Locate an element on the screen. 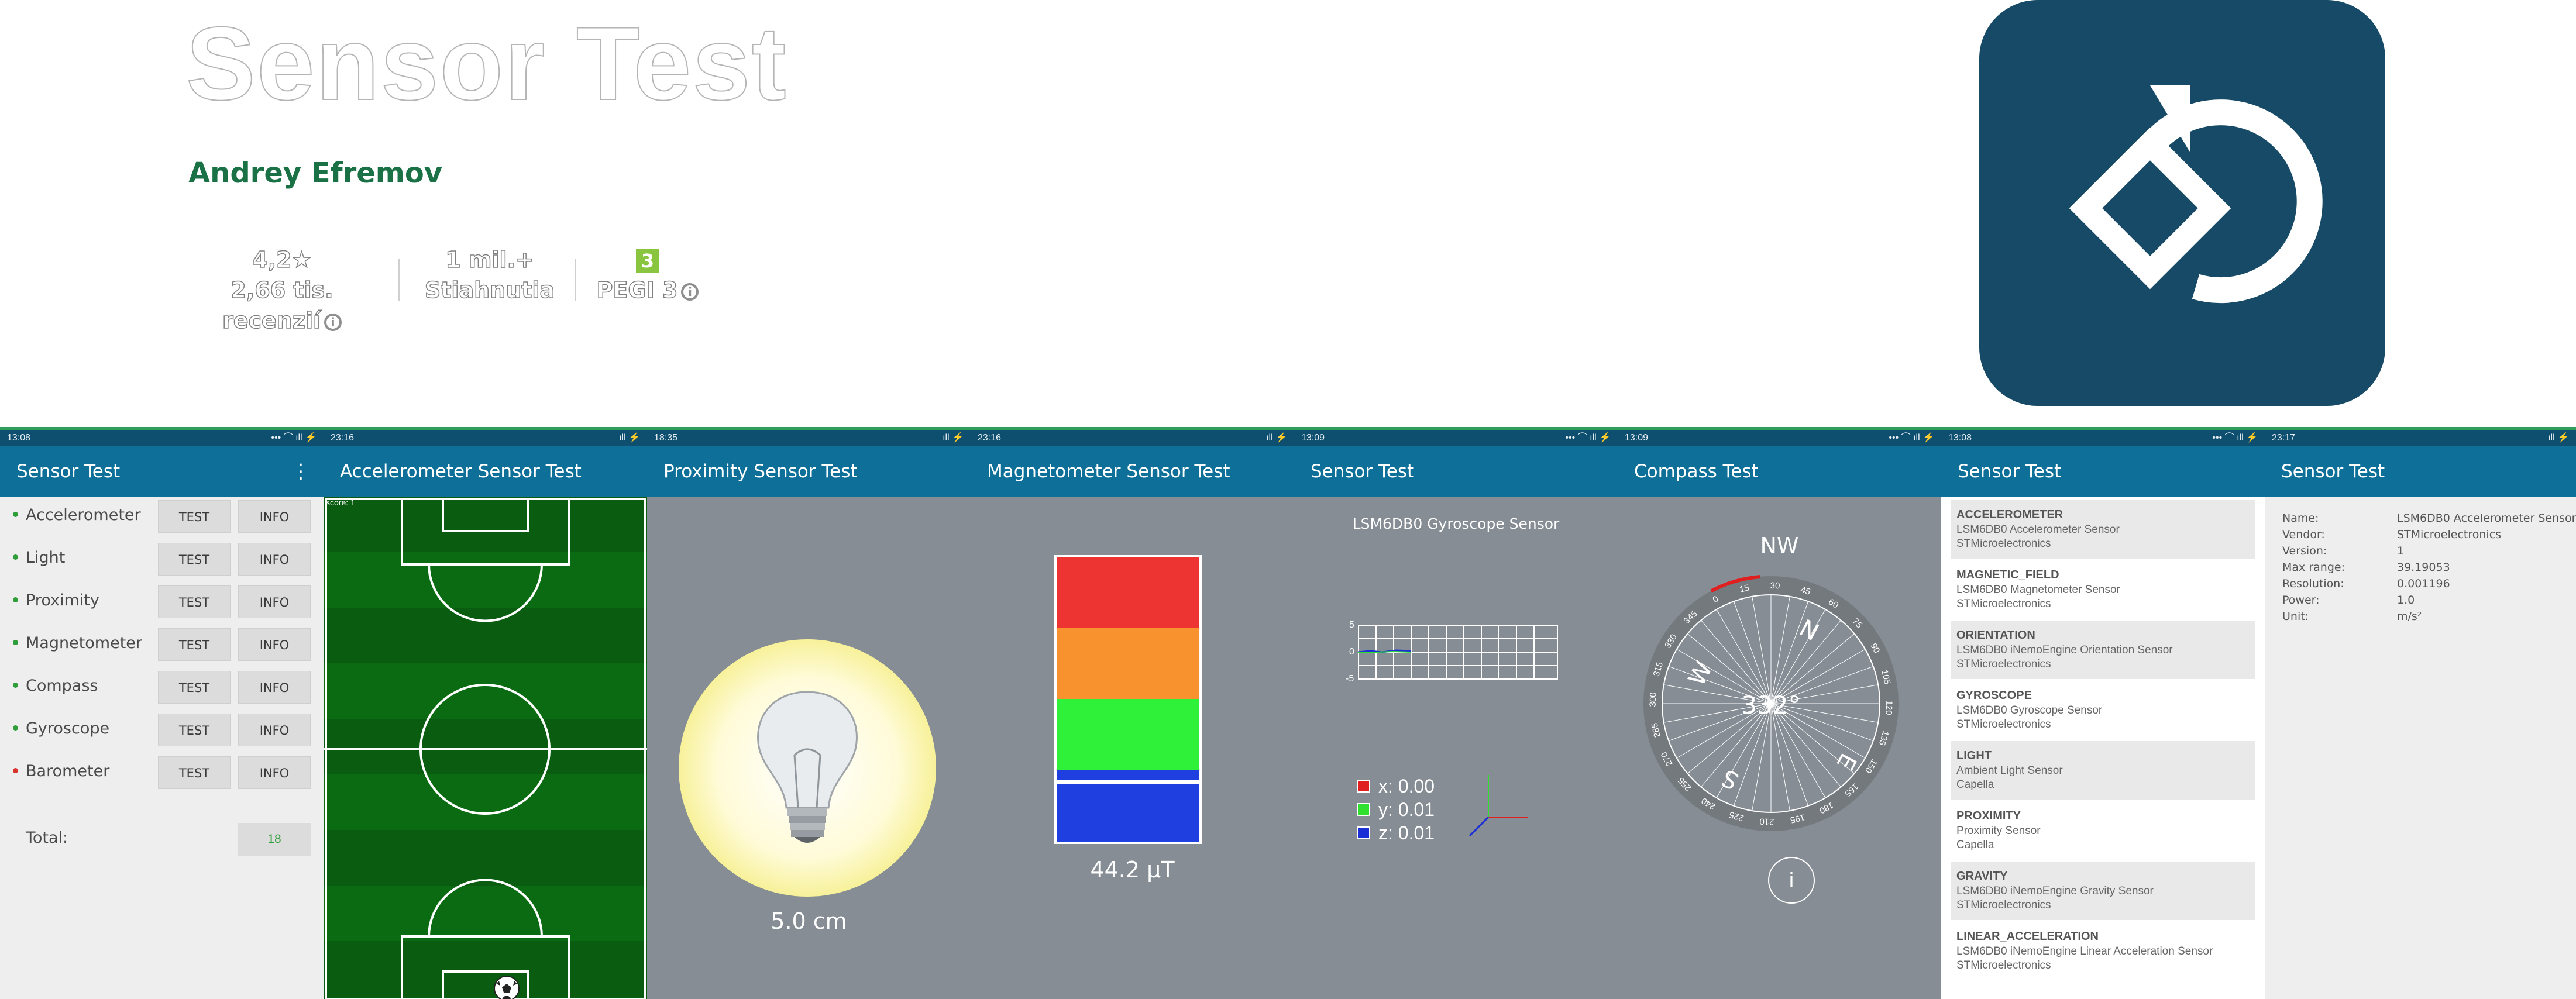 This screenshot has height=999, width=2576. sensor-description: LSM6DB0 Magnetometer Sensor is located at coordinates (2038, 590).